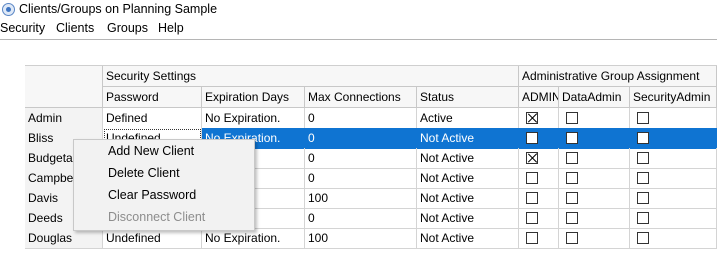 The image size is (717, 254). I want to click on cell-password: Defined, so click(152, 118).